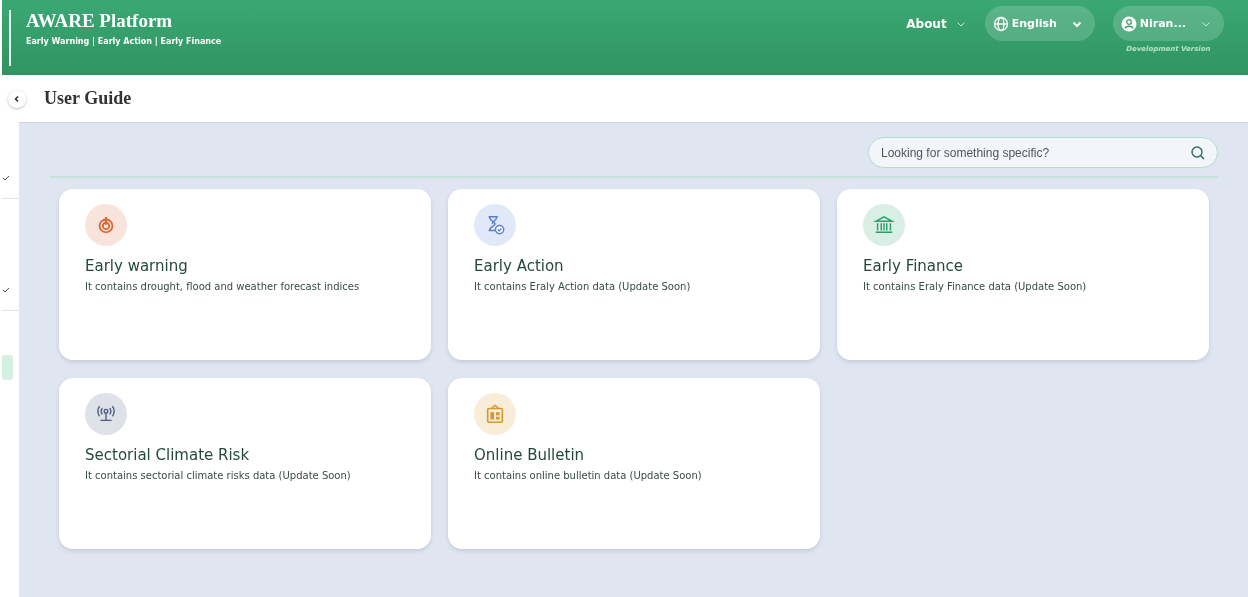 This screenshot has width=1248, height=597. I want to click on card-title: Sectorial Climate Risk, so click(168, 455).